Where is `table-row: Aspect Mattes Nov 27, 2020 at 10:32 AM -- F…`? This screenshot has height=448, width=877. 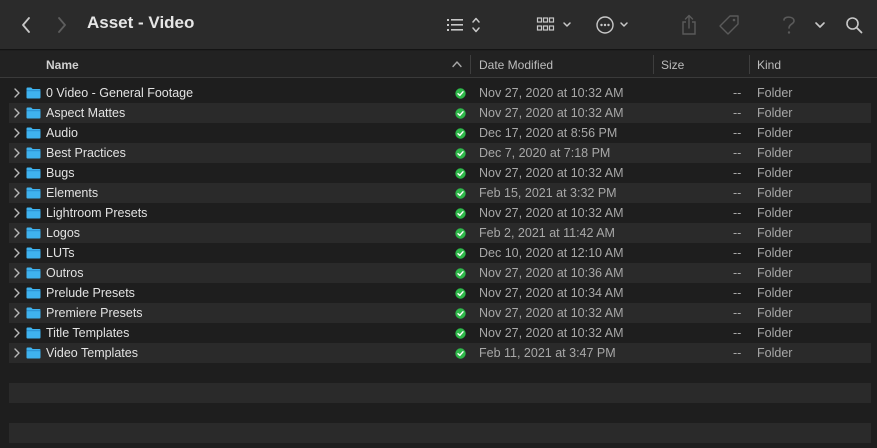
table-row: Aspect Mattes Nov 27, 2020 at 10:32 AM -- F… is located at coordinates (440, 113).